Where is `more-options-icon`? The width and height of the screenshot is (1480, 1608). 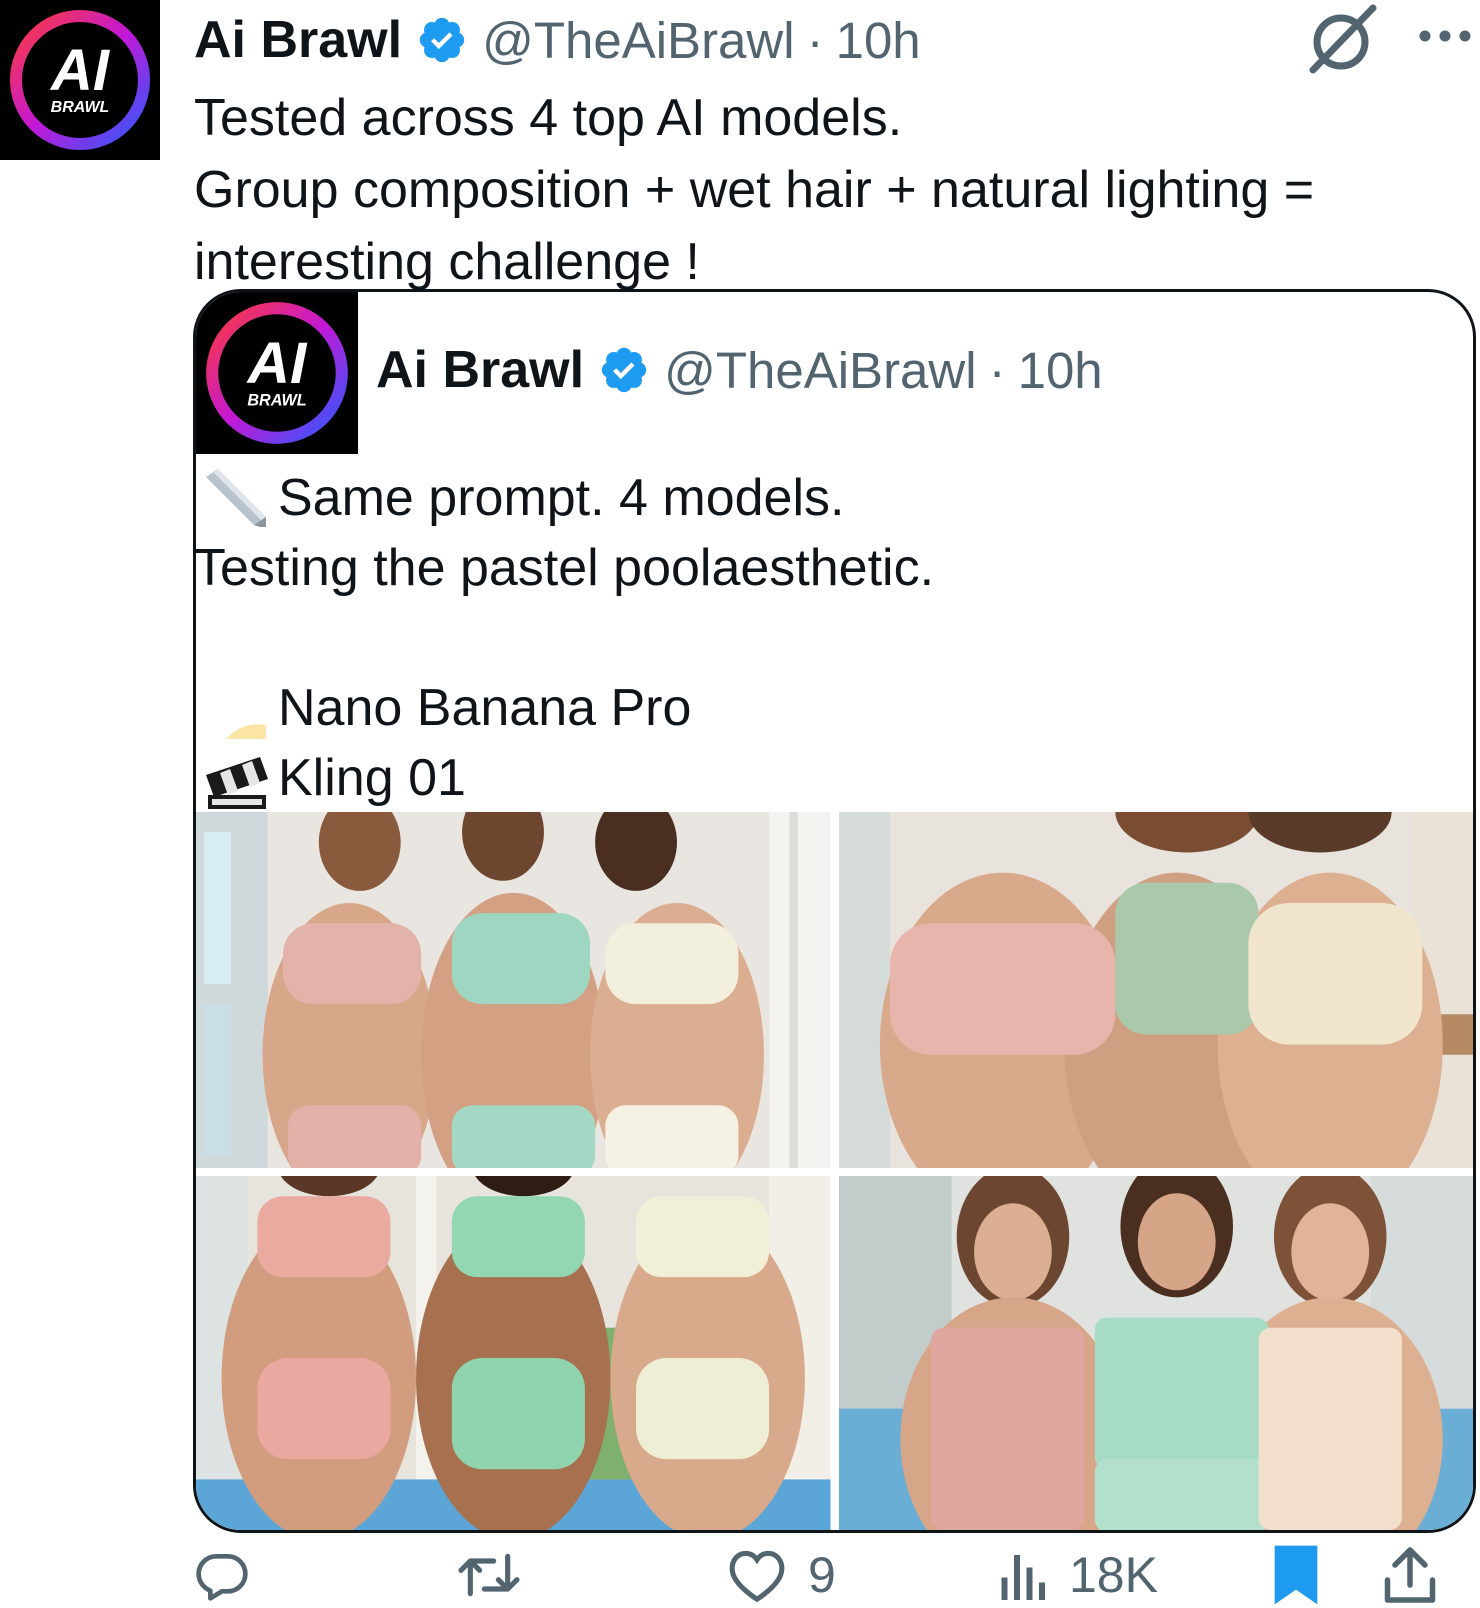 more-options-icon is located at coordinates (1445, 36).